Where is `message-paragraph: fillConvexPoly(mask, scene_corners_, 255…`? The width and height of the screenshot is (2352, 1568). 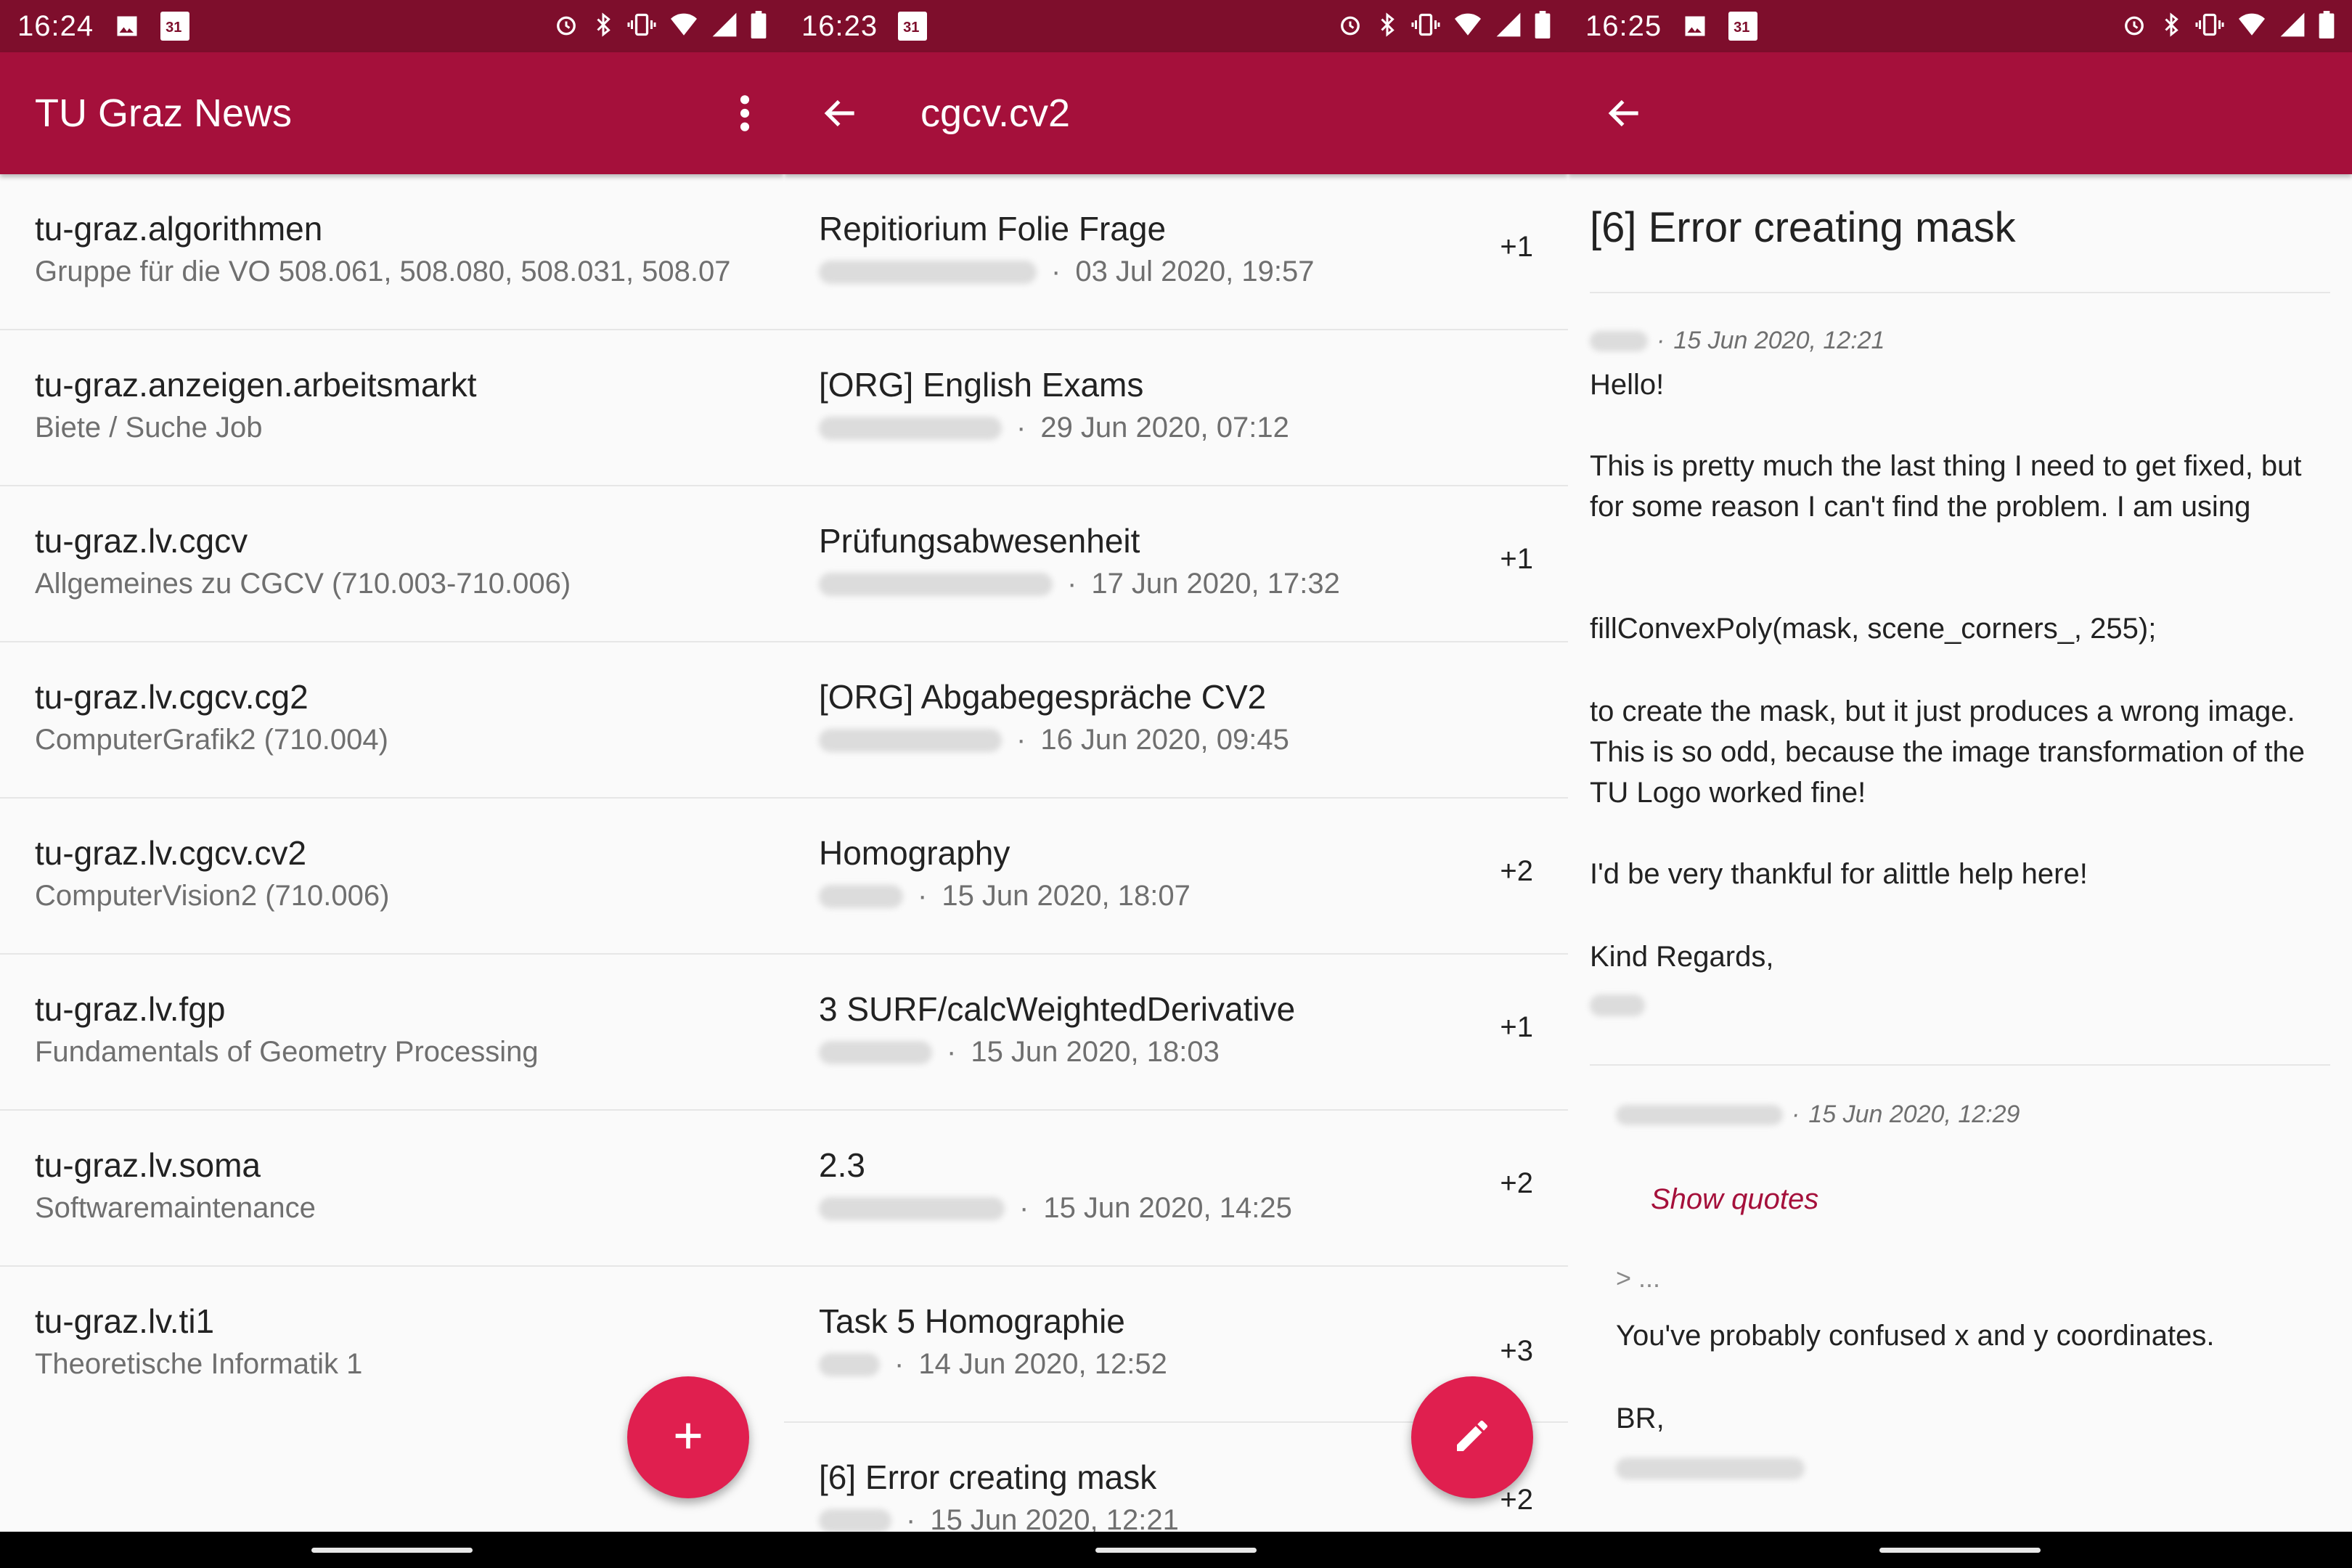 message-paragraph: fillConvexPoly(mask, scene_corners_, 255… is located at coordinates (1874, 629).